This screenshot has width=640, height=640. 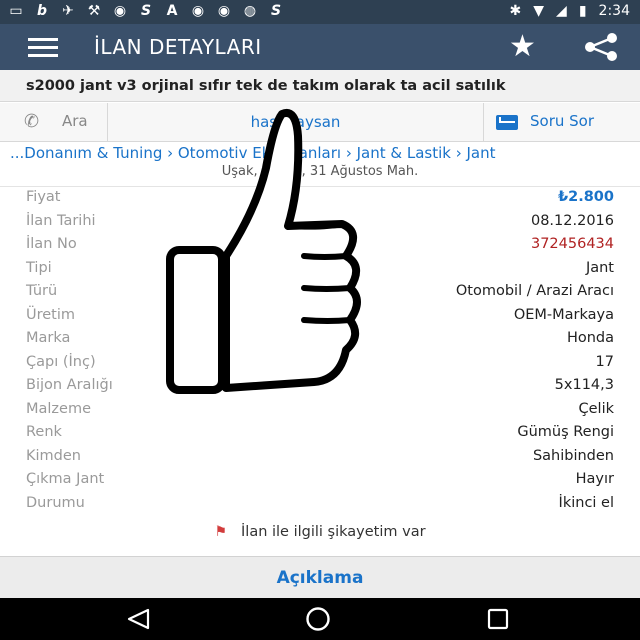 I want to click on detail-value: İkinci el, so click(x=586, y=502).